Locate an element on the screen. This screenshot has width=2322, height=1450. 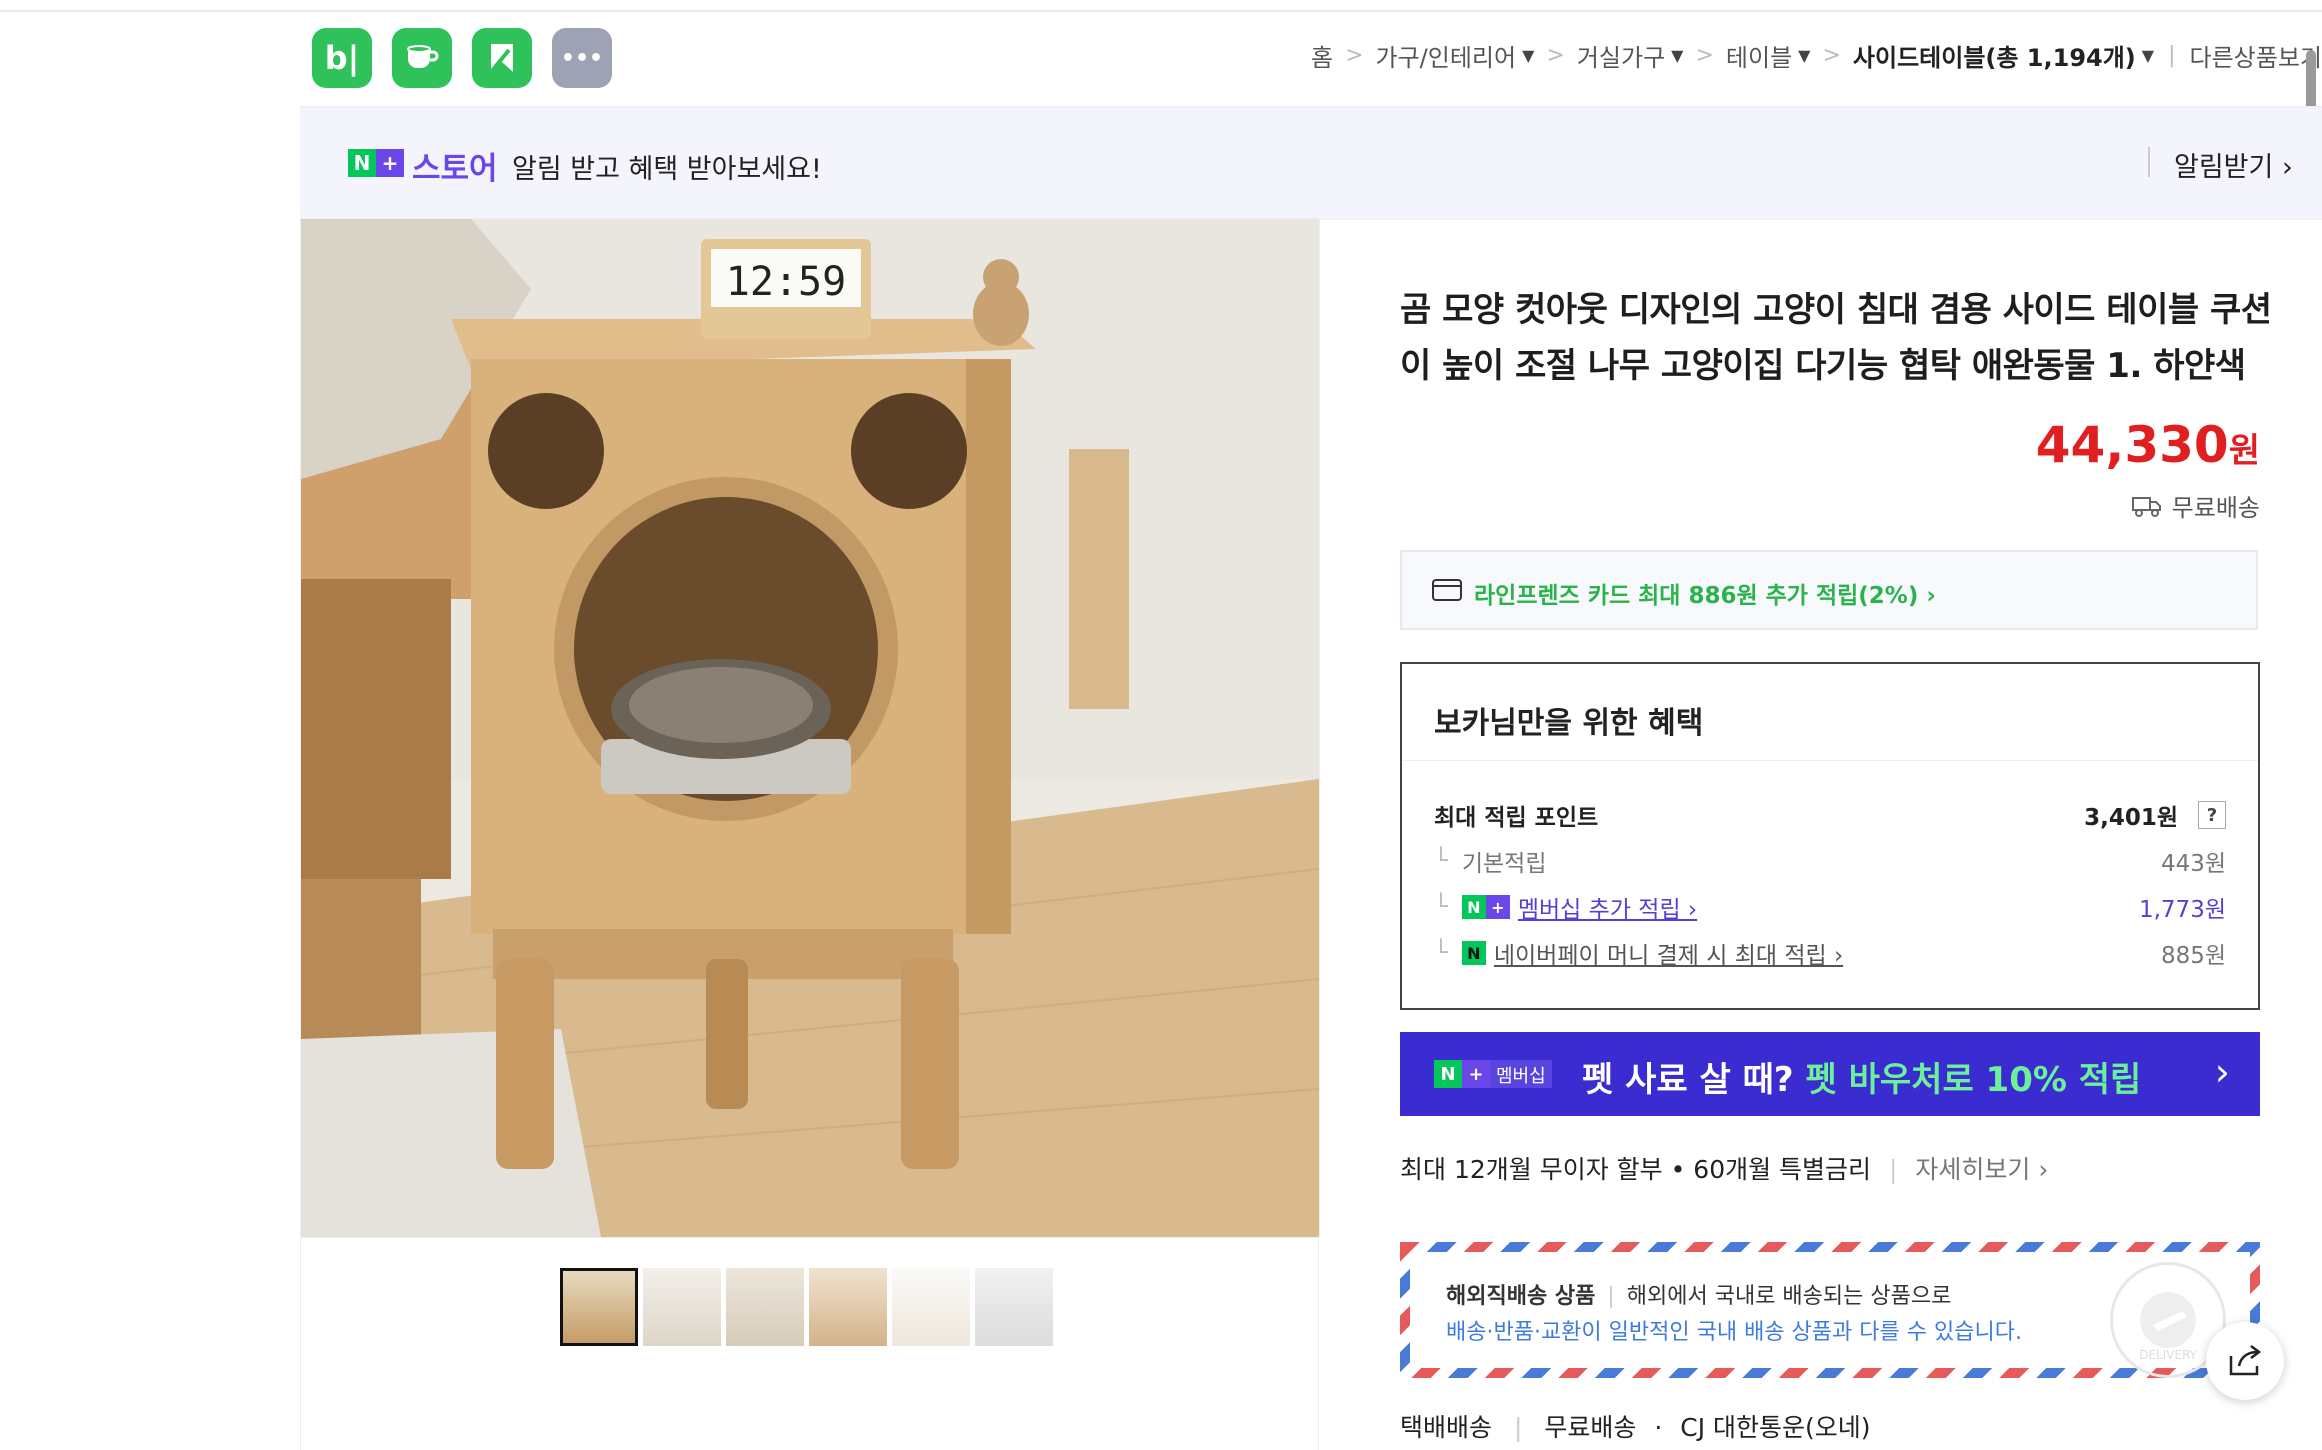
overseas-desc: 해외에서 국내로 배송되는 상품으로 is located at coordinates (1789, 1296).